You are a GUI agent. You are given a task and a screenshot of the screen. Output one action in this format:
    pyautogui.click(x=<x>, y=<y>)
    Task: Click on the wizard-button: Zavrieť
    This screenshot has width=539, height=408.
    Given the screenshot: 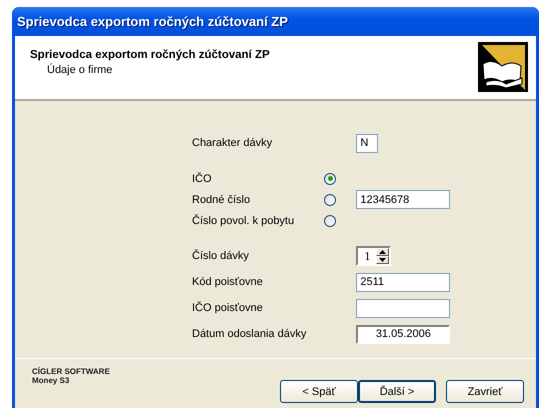 What is the action you would take?
    pyautogui.click(x=485, y=391)
    